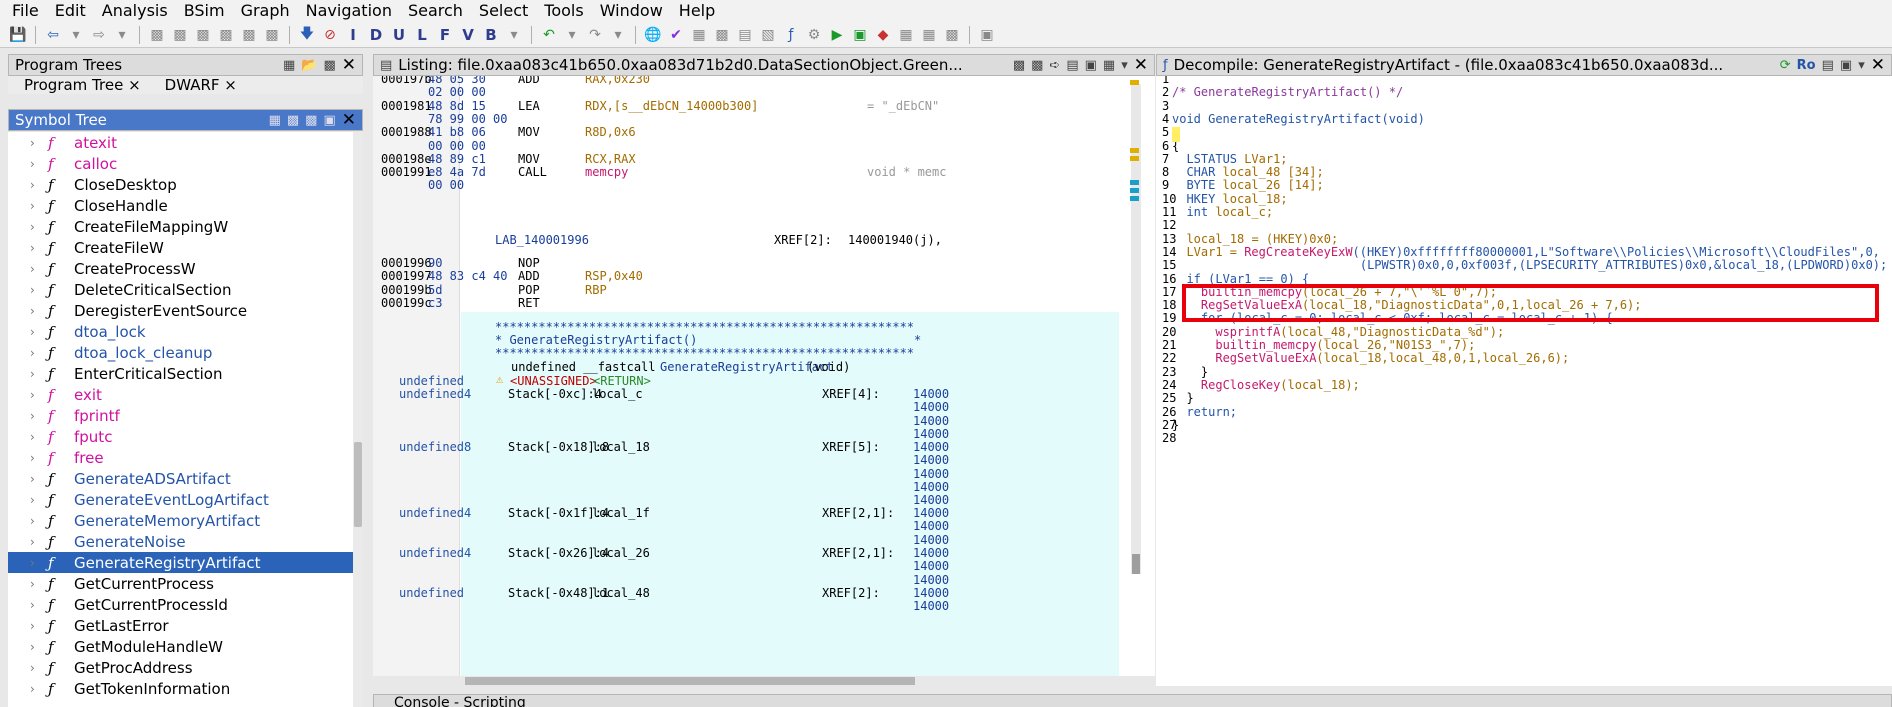  I want to click on undefined-button: U, so click(399, 35).